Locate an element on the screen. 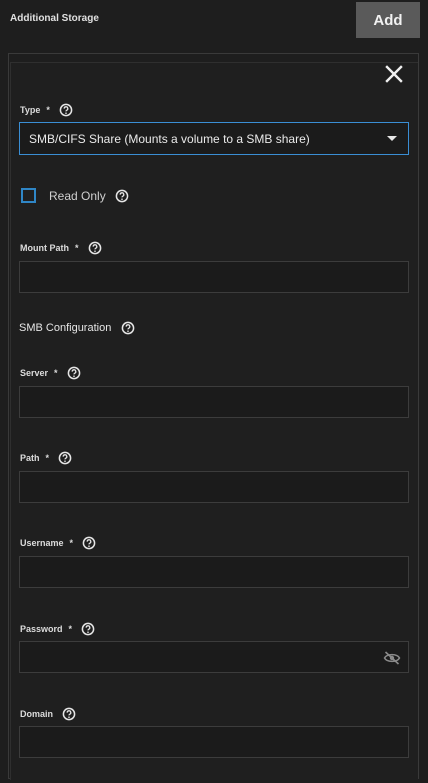  header-title: Additional Storage is located at coordinates (54, 18).